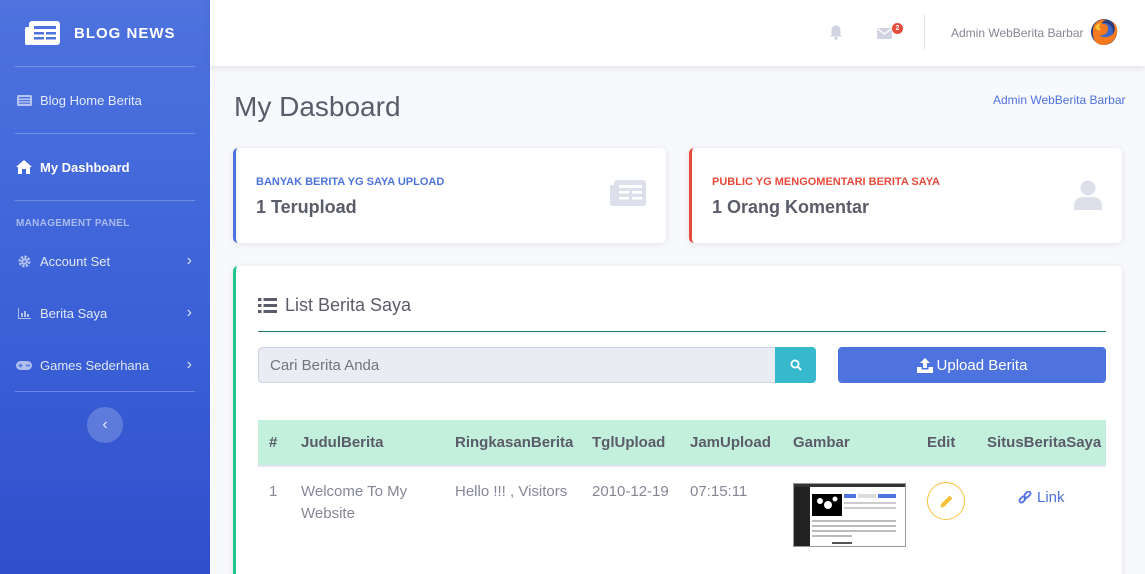  Describe the element at coordinates (630, 491) in the screenshot. I see `cell-tgl-upload: 2010-12-19` at that location.